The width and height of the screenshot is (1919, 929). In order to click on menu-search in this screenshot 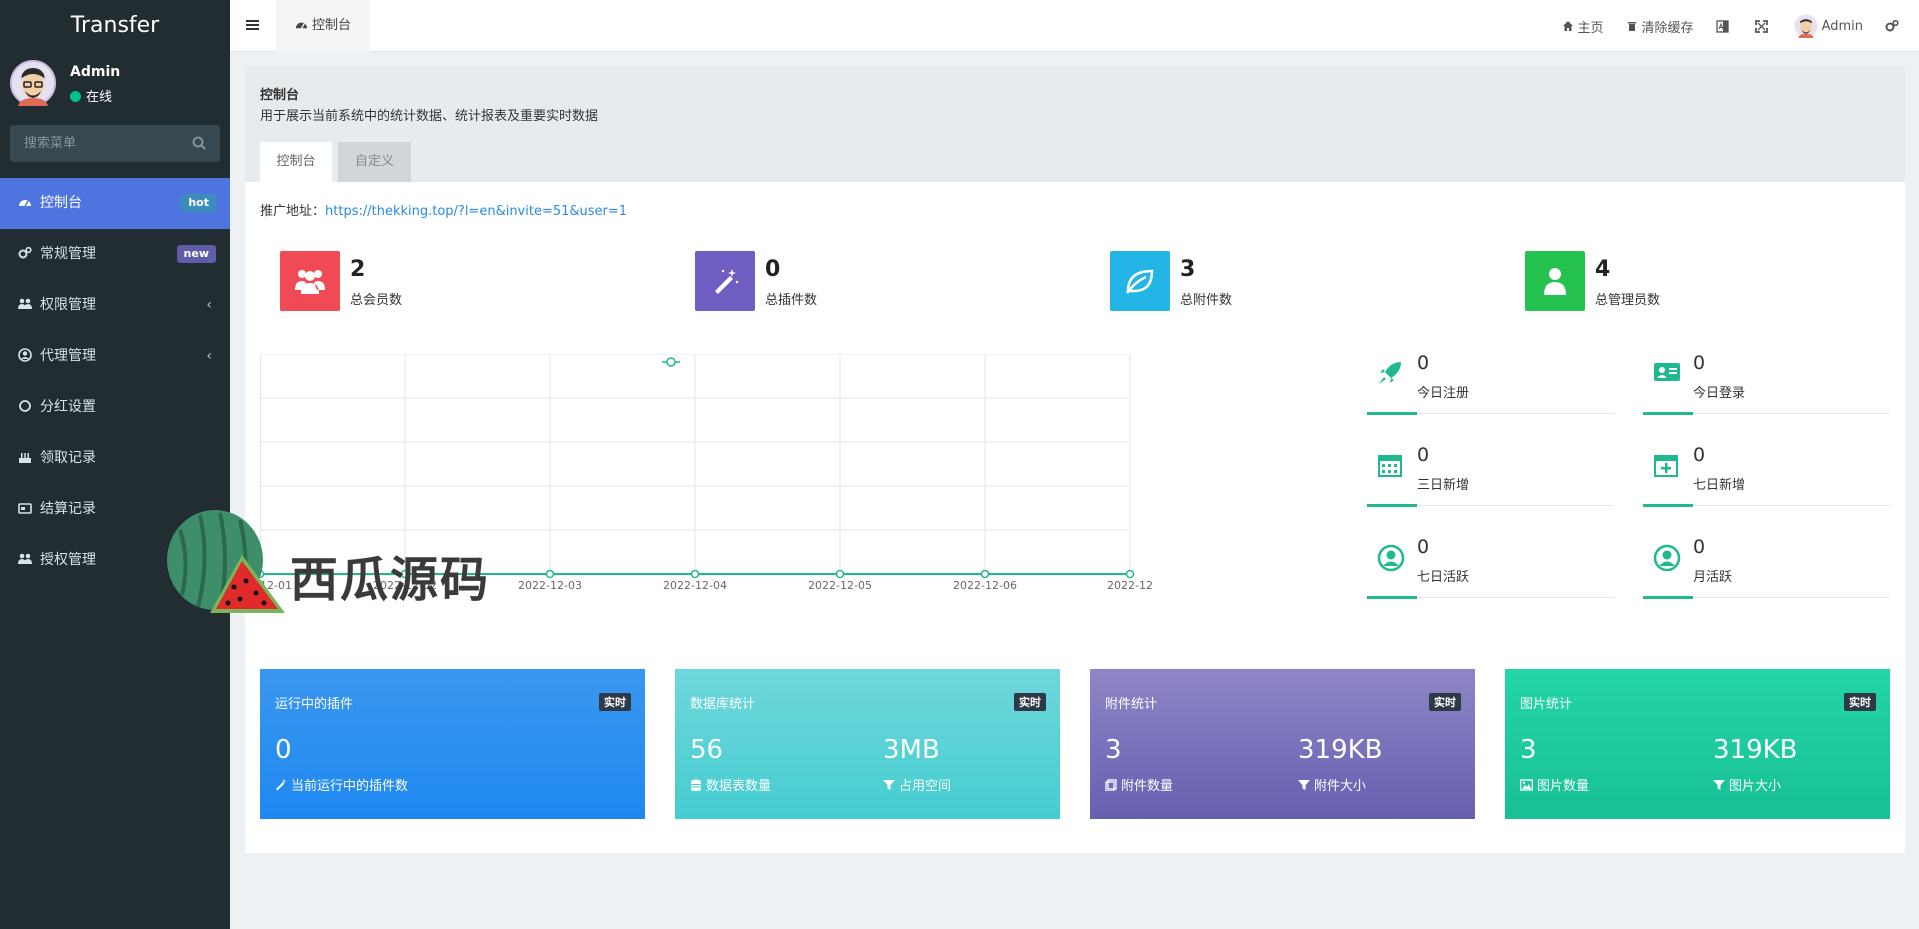, I will do `click(115, 143)`.